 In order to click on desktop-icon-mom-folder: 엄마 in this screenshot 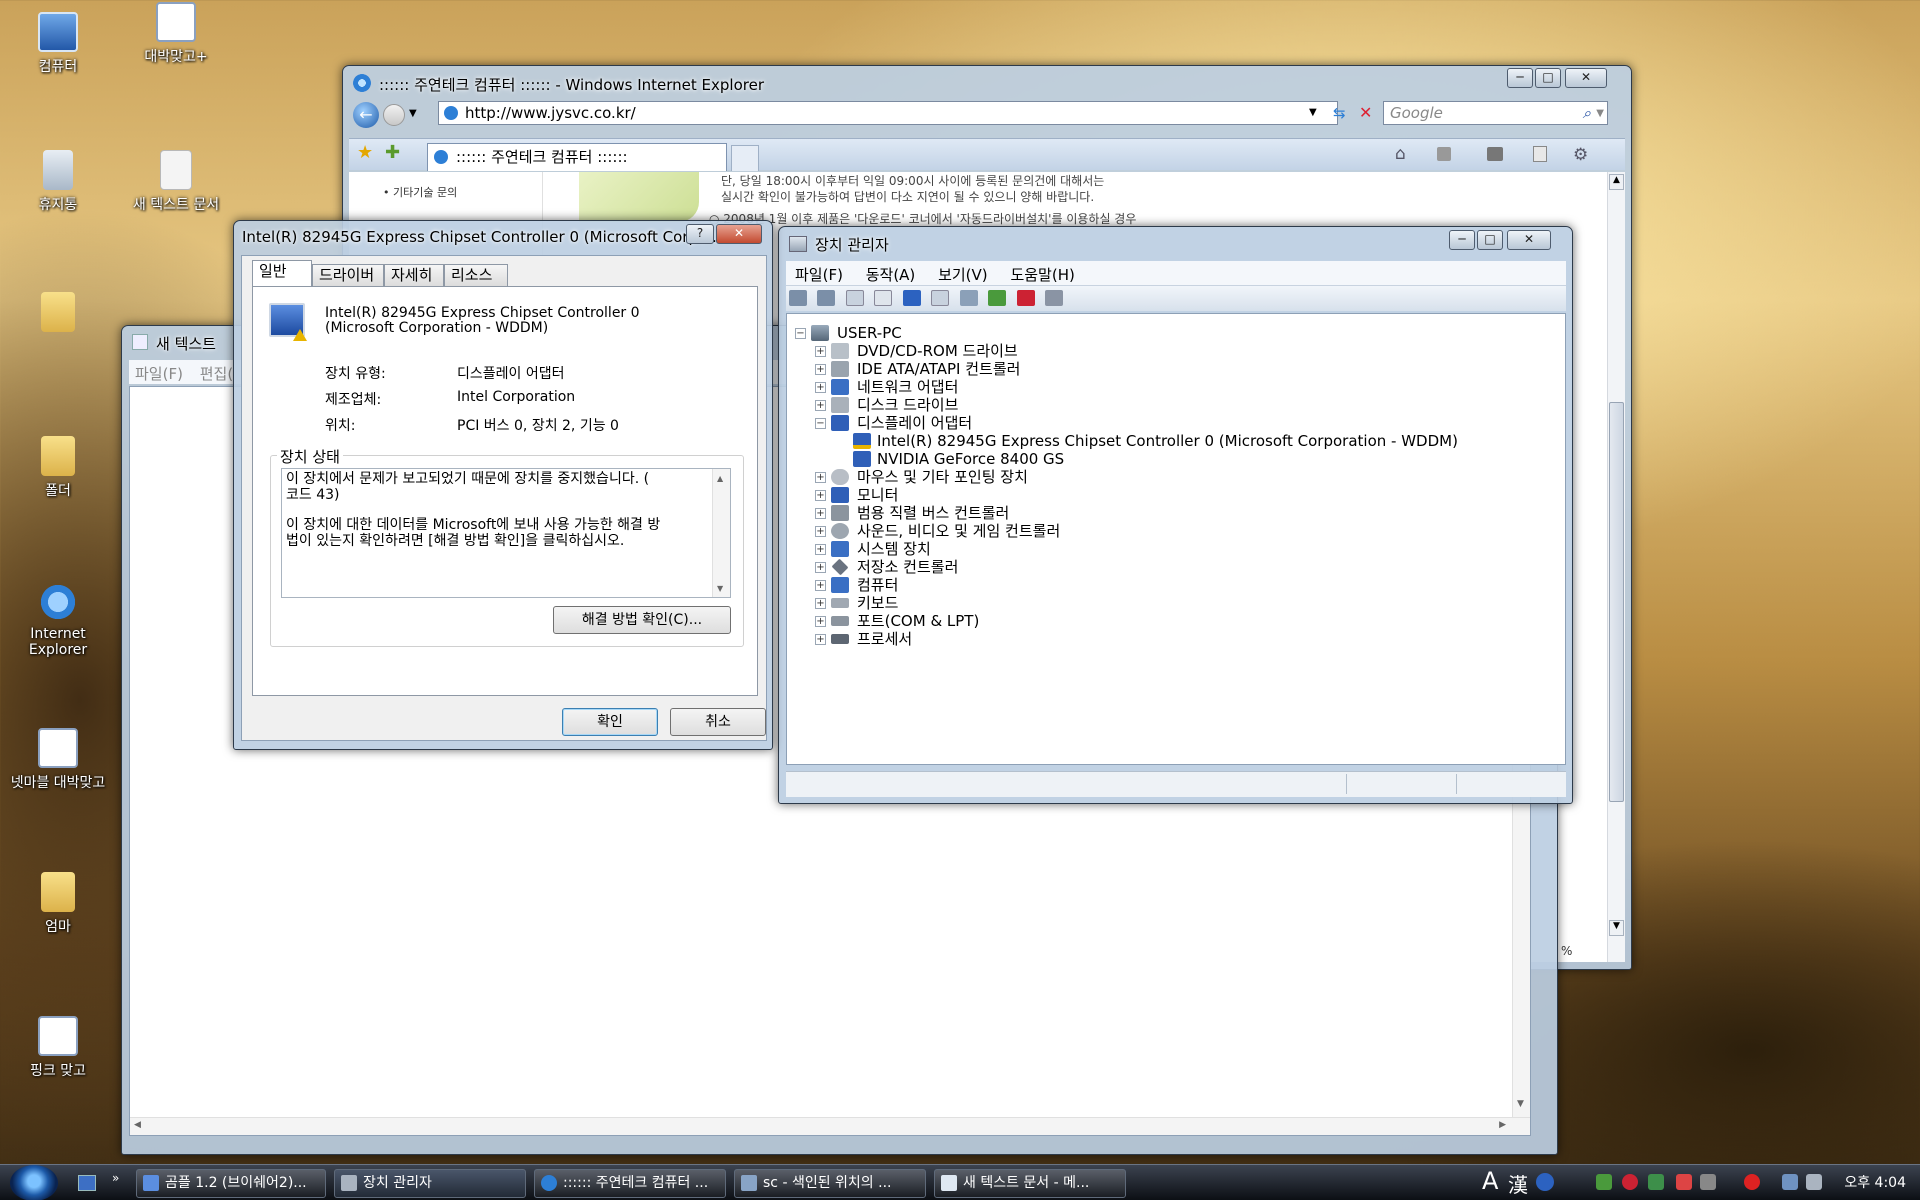, I will do `click(58, 904)`.